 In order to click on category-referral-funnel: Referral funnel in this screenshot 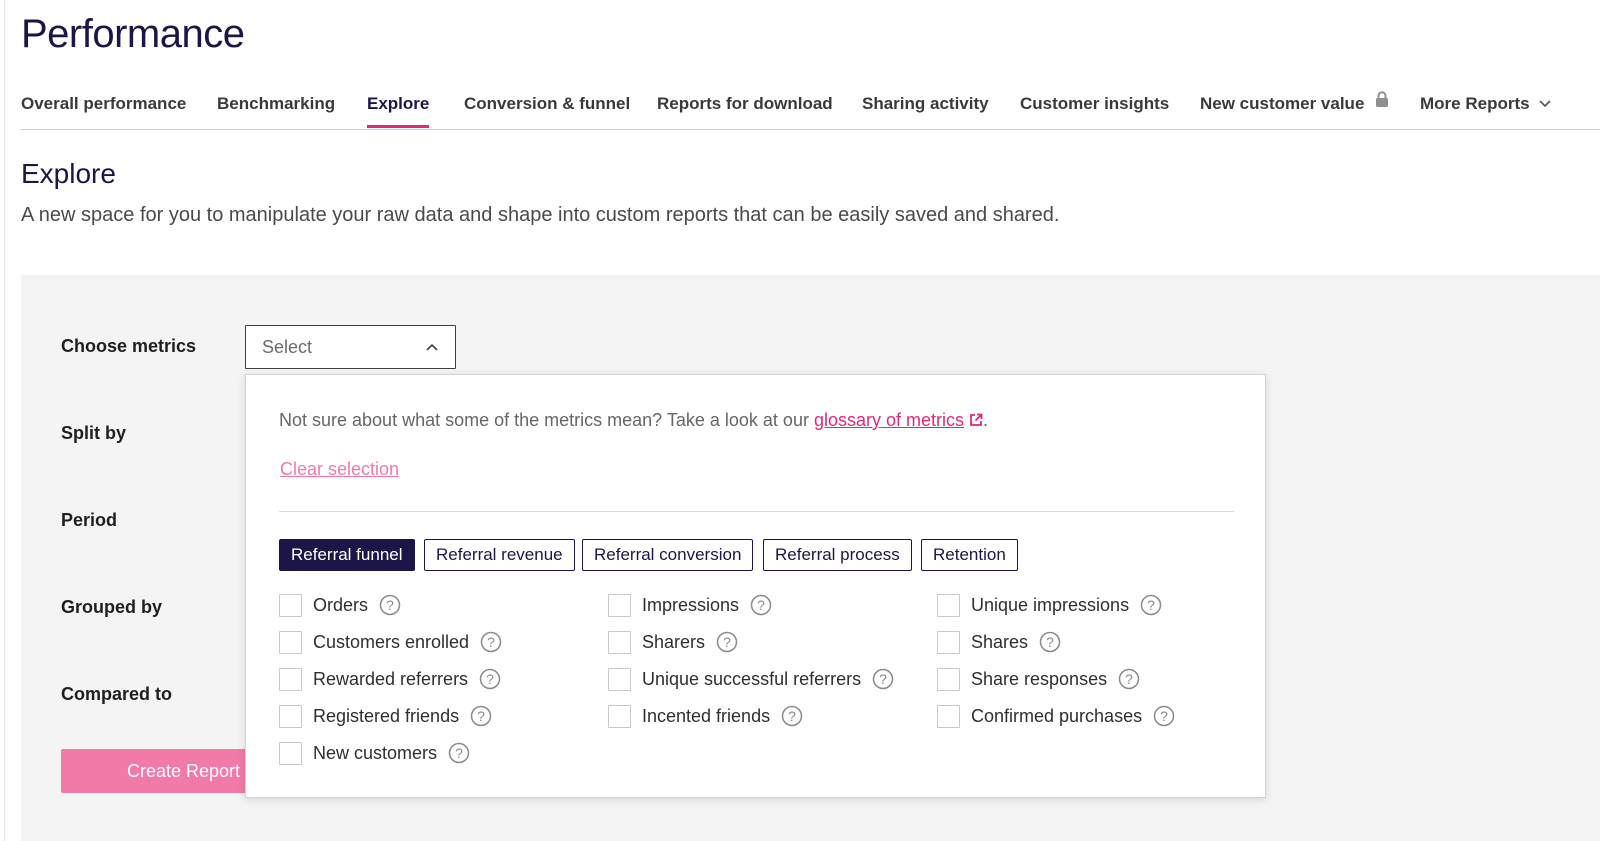, I will do `click(347, 555)`.